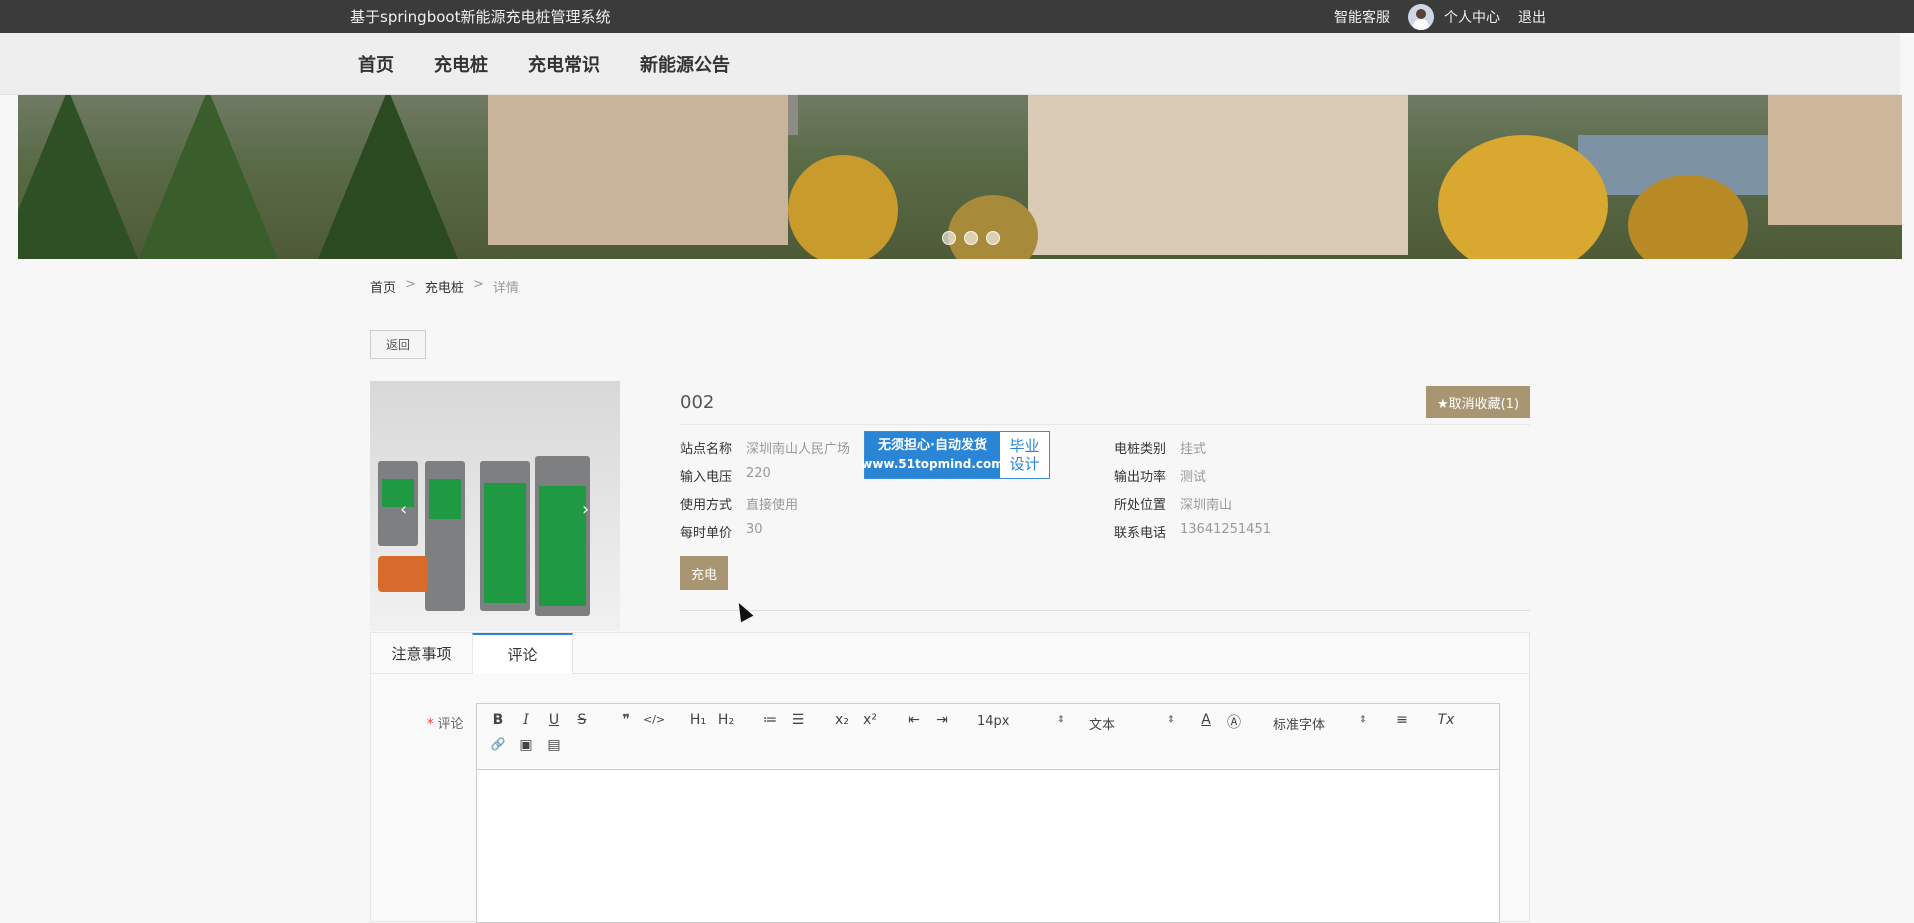 This screenshot has width=1914, height=923. Describe the element at coordinates (1421, 16) in the screenshot. I see `avatar` at that location.